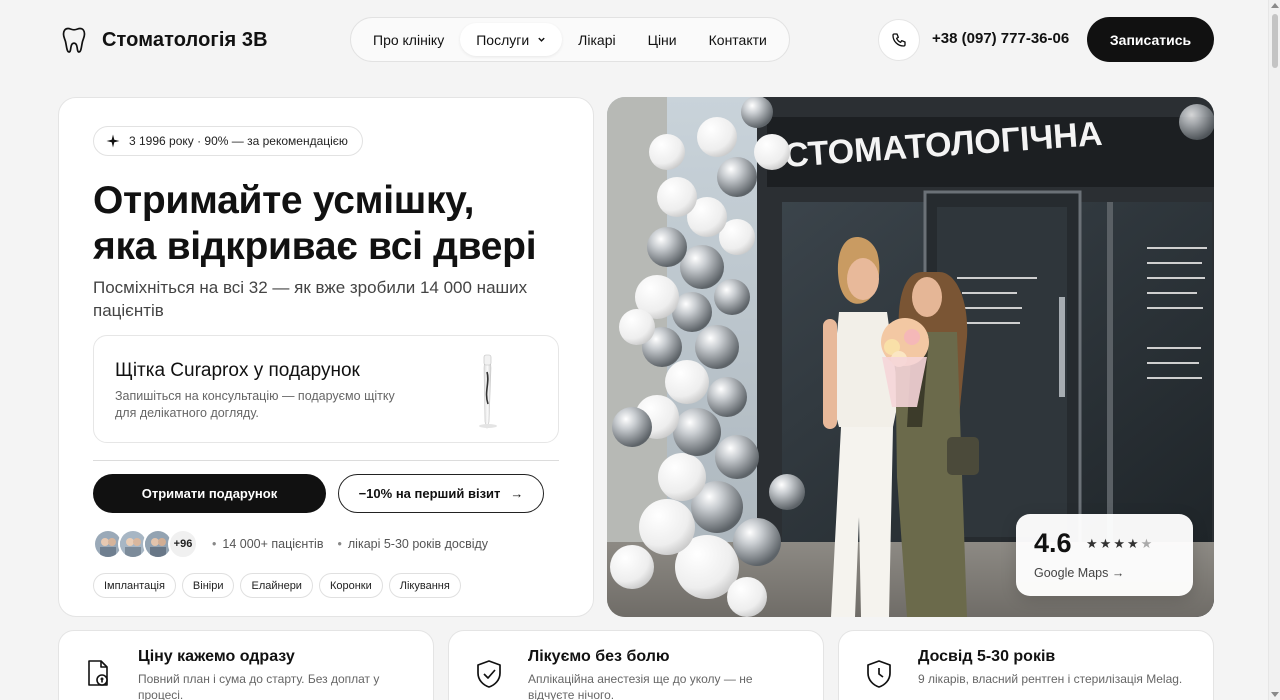  Describe the element at coordinates (284, 200) in the screenshot. I see `hero-title-line-1: Отримайте усмішку,` at that location.